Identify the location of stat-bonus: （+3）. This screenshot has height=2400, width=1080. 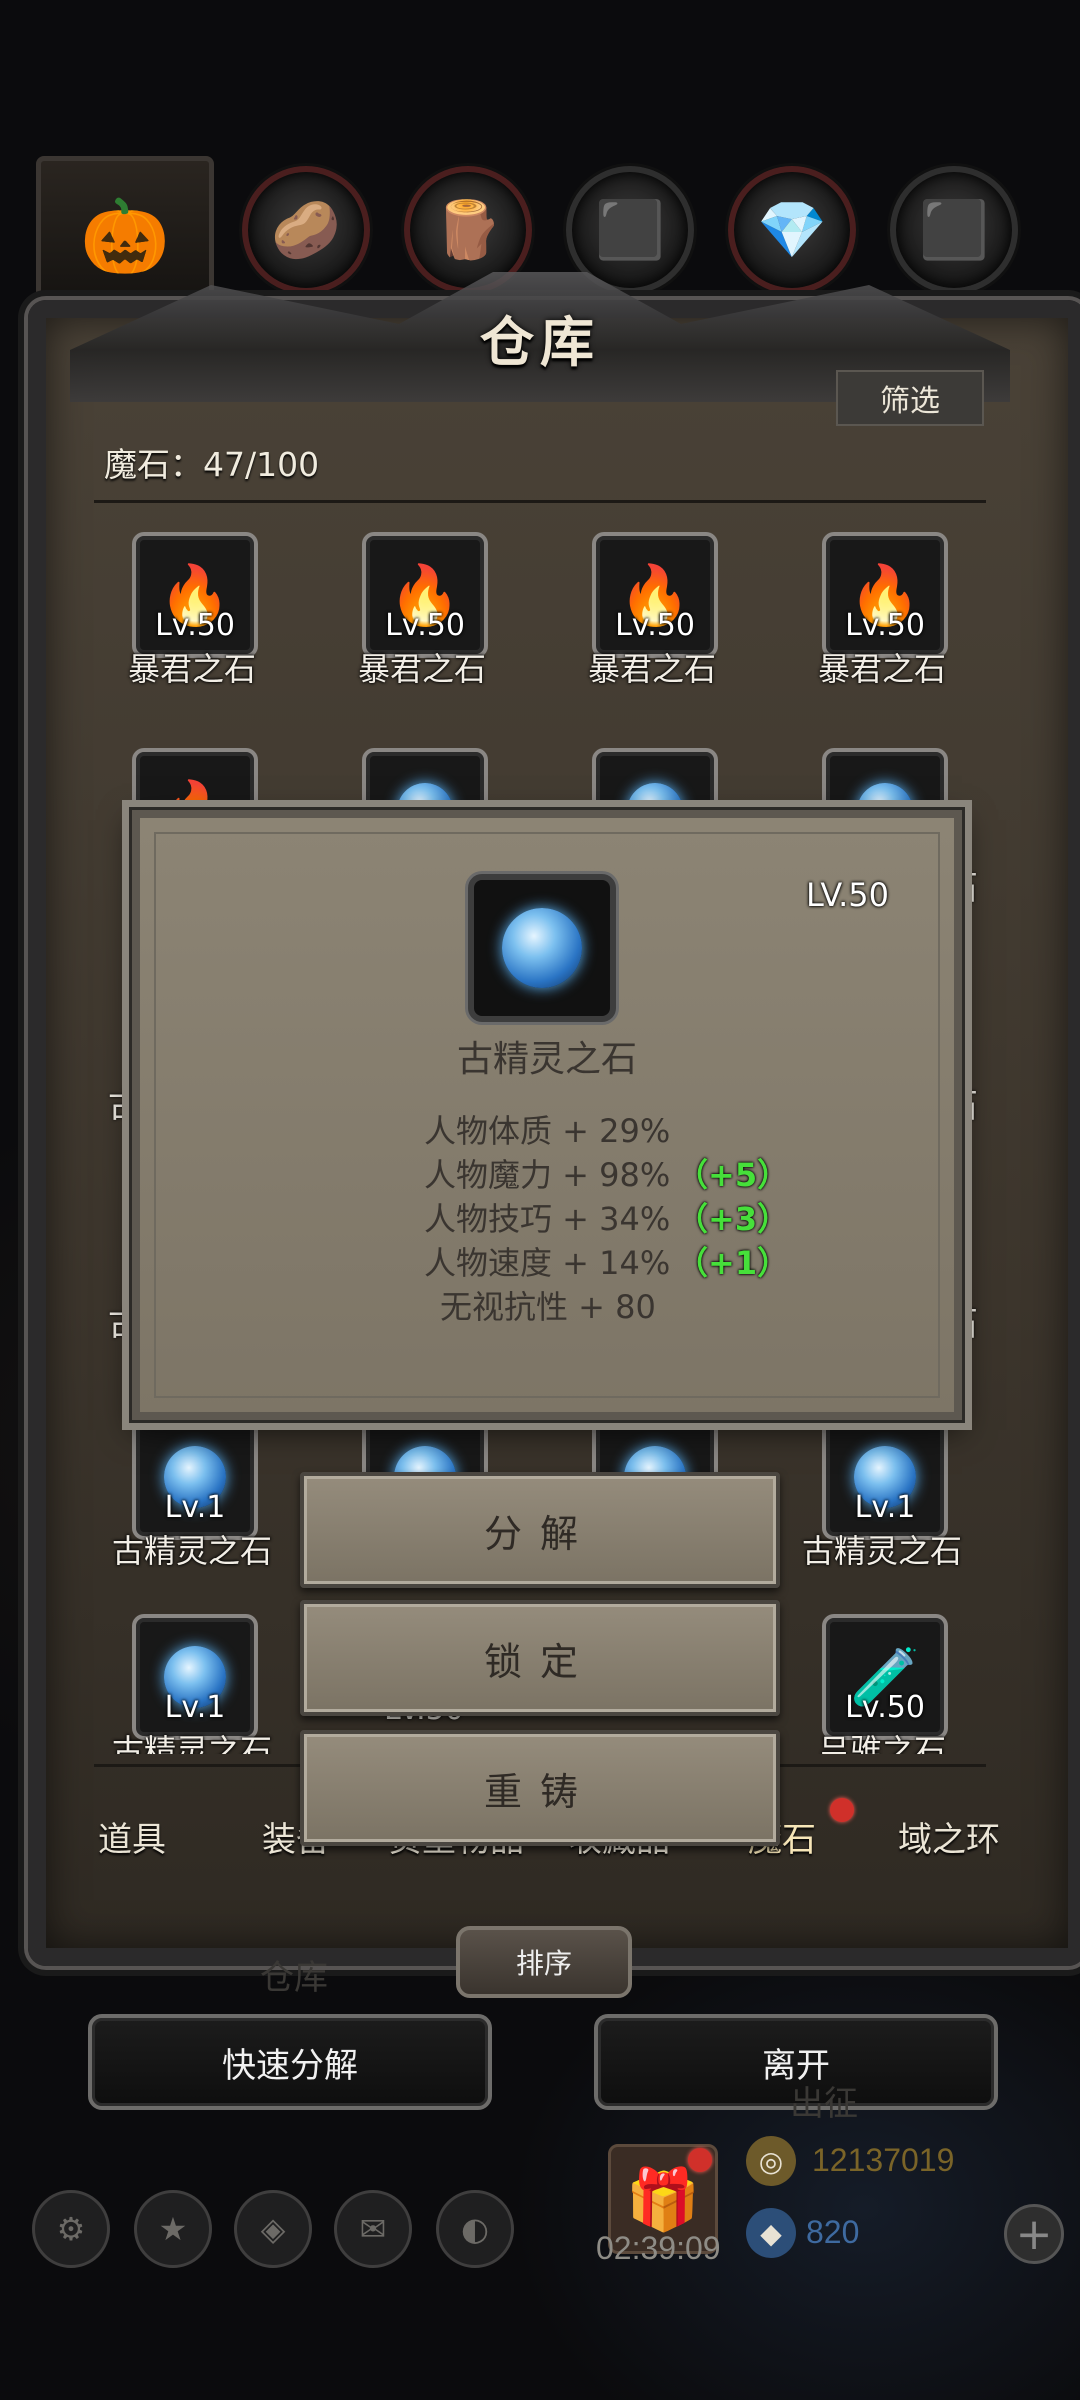
(733, 1219).